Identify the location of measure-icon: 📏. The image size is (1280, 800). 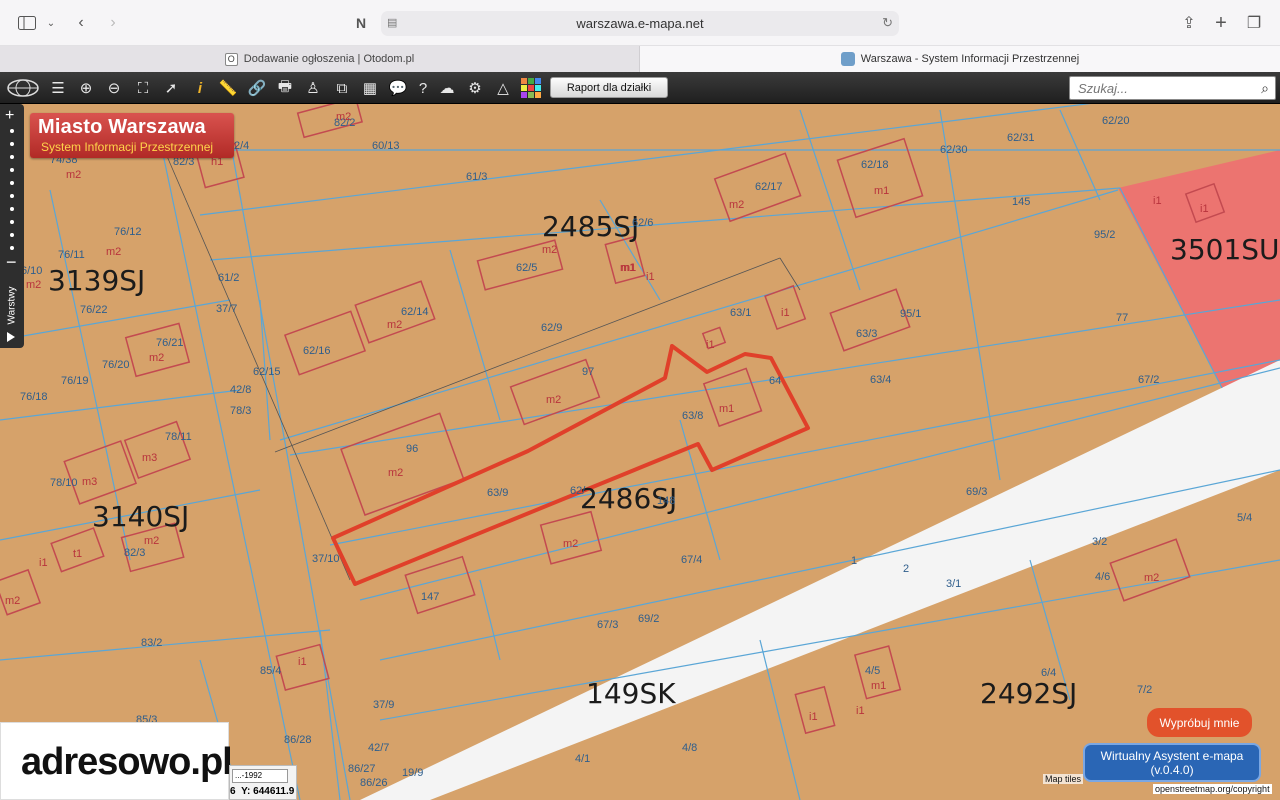
(228, 88).